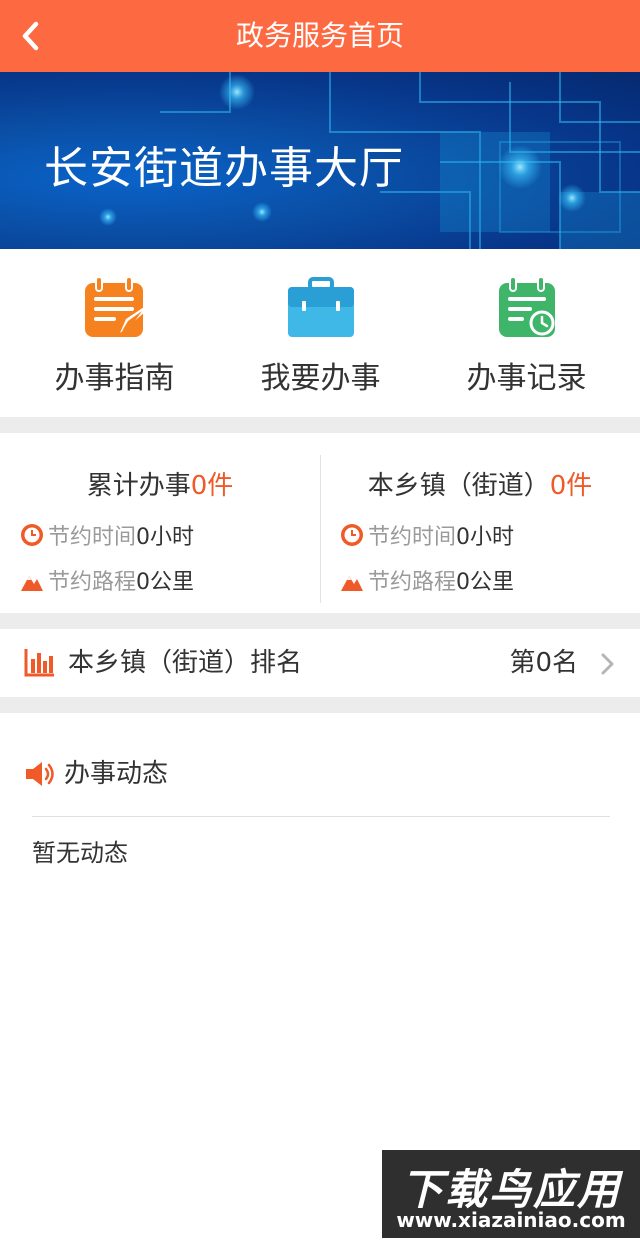 Image resolution: width=640 pixels, height=1241 pixels. I want to click on town-stats-panel: 本乡镇（街道）0件 节约时间 0小时 节约路程 0公里, so click(480, 523).